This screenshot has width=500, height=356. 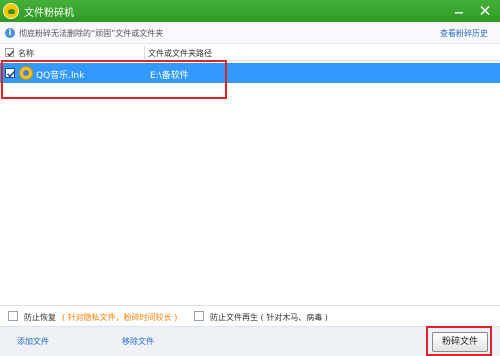 I want to click on info-text: 彻底粉碎无法删除的“顽固”文件或文件夹, so click(x=91, y=33).